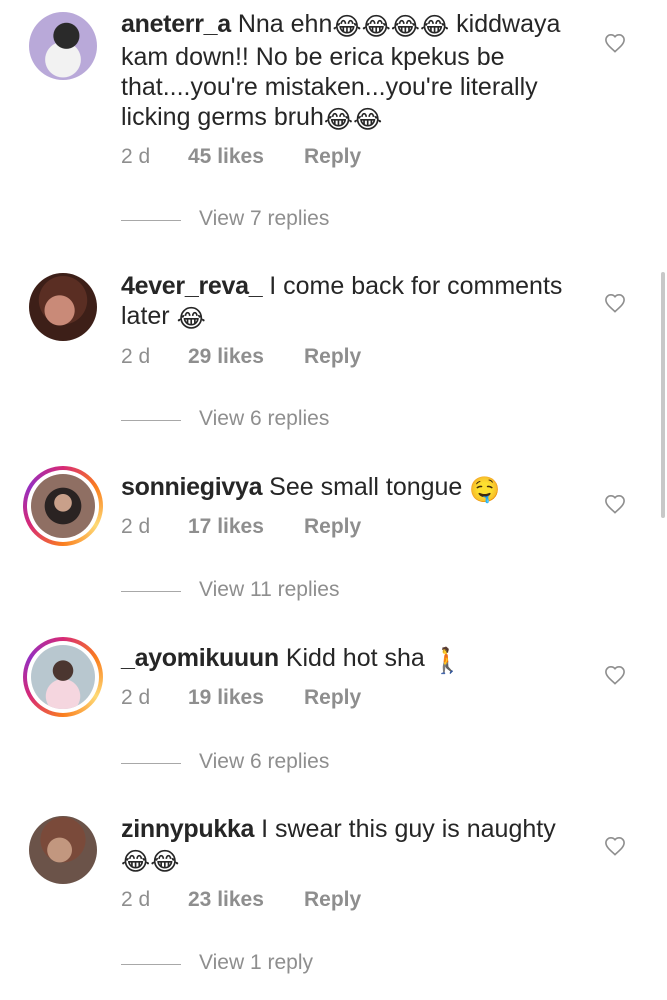 The height and width of the screenshot is (1000, 667). I want to click on comment-text: See small tongue, so click(366, 487).